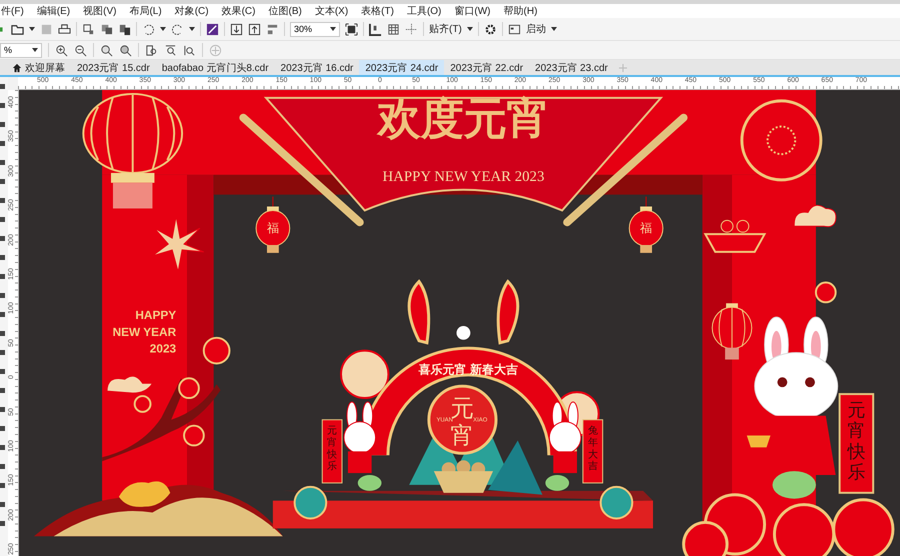 The image size is (900, 556). I want to click on snap-menu-button: 贴齐(T), so click(445, 29).